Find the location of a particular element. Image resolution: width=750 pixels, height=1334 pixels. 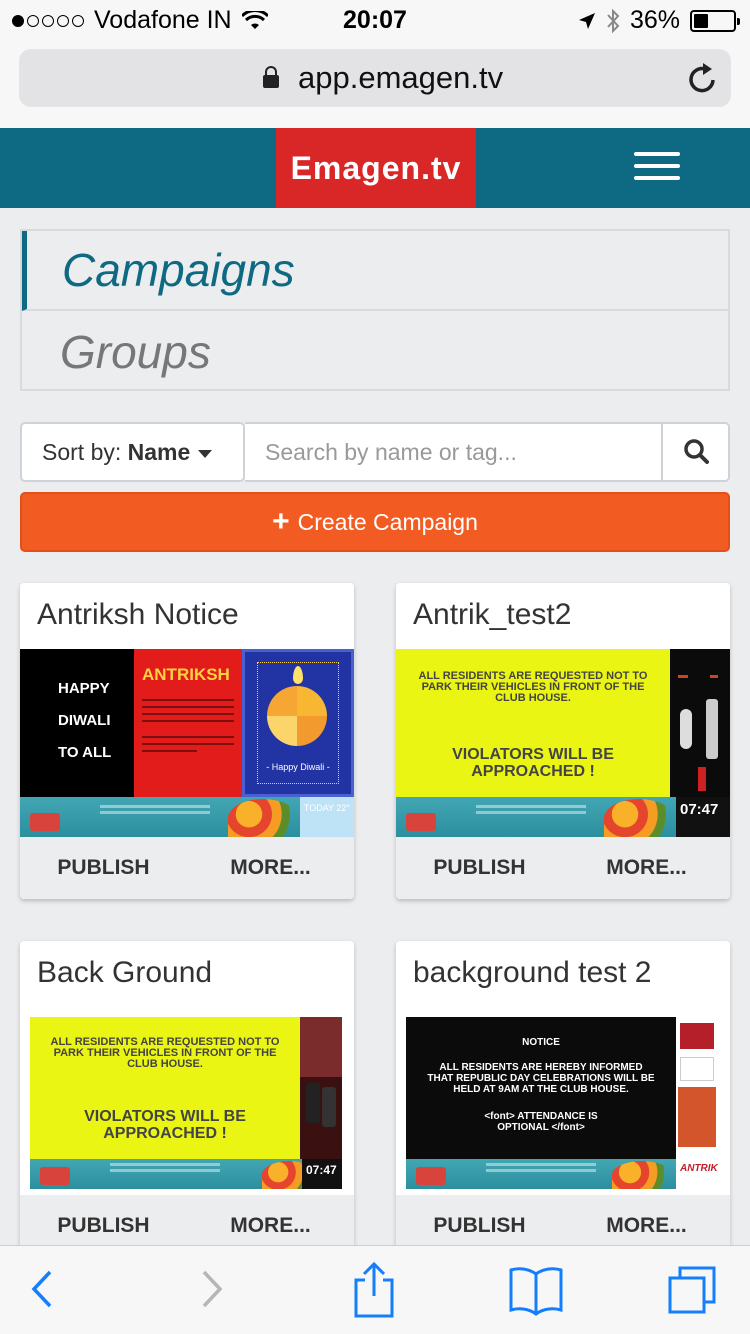

nav-campaigns: Campaigns is located at coordinates (375, 271).